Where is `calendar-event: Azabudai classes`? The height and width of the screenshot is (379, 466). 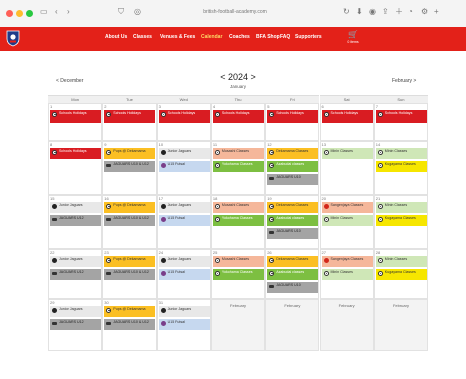 calendar-event: Azabudai classes is located at coordinates (293, 220).